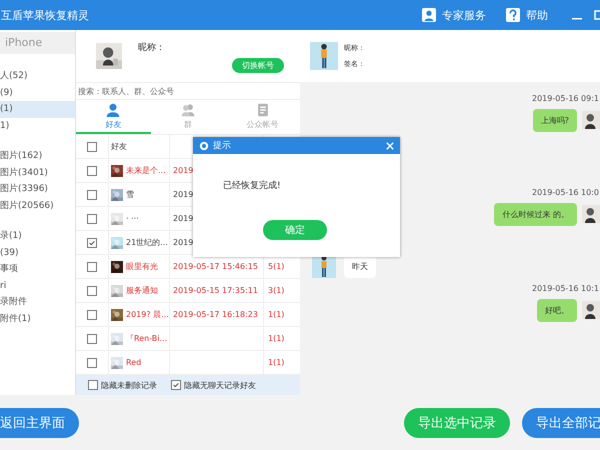 The width and height of the screenshot is (600, 450). Describe the element at coordinates (37, 189) in the screenshot. I see `sidebar-item: 图片(3396)` at that location.